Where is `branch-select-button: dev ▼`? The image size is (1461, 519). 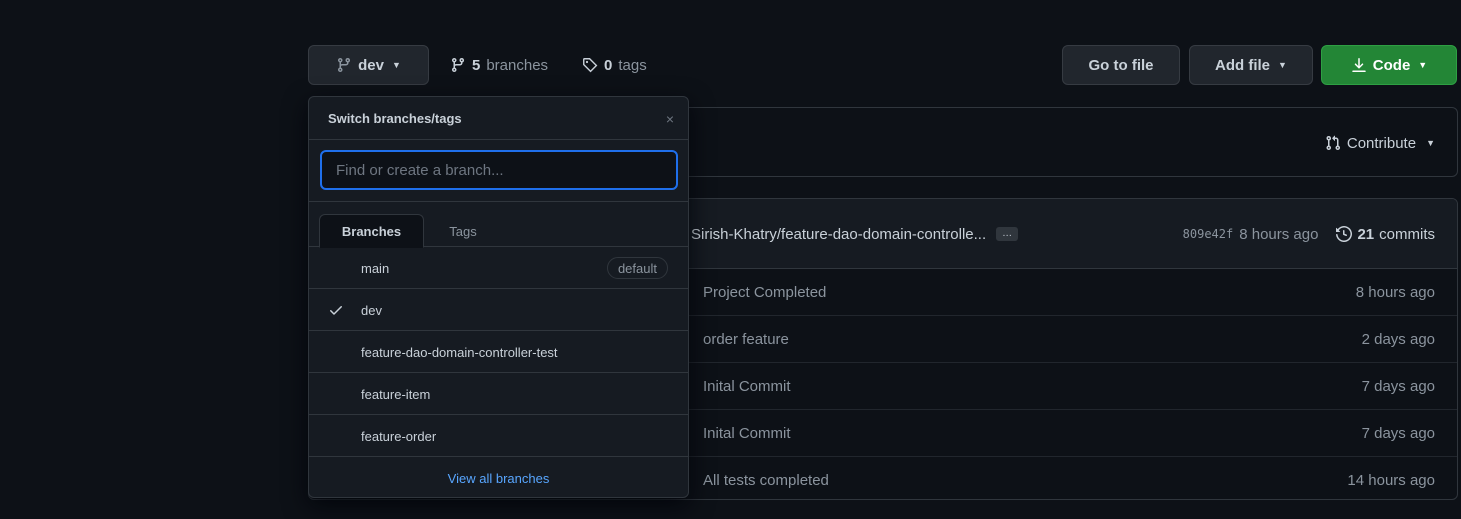
branch-select-button: dev ▼ is located at coordinates (368, 65).